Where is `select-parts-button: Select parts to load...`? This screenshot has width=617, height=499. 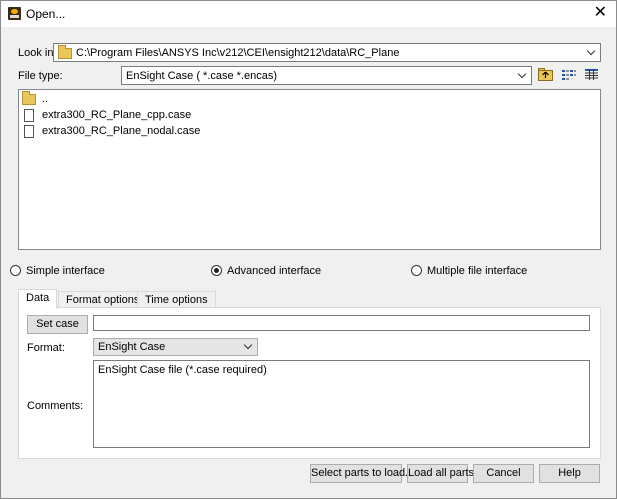
select-parts-button: Select parts to load... is located at coordinates (362, 473).